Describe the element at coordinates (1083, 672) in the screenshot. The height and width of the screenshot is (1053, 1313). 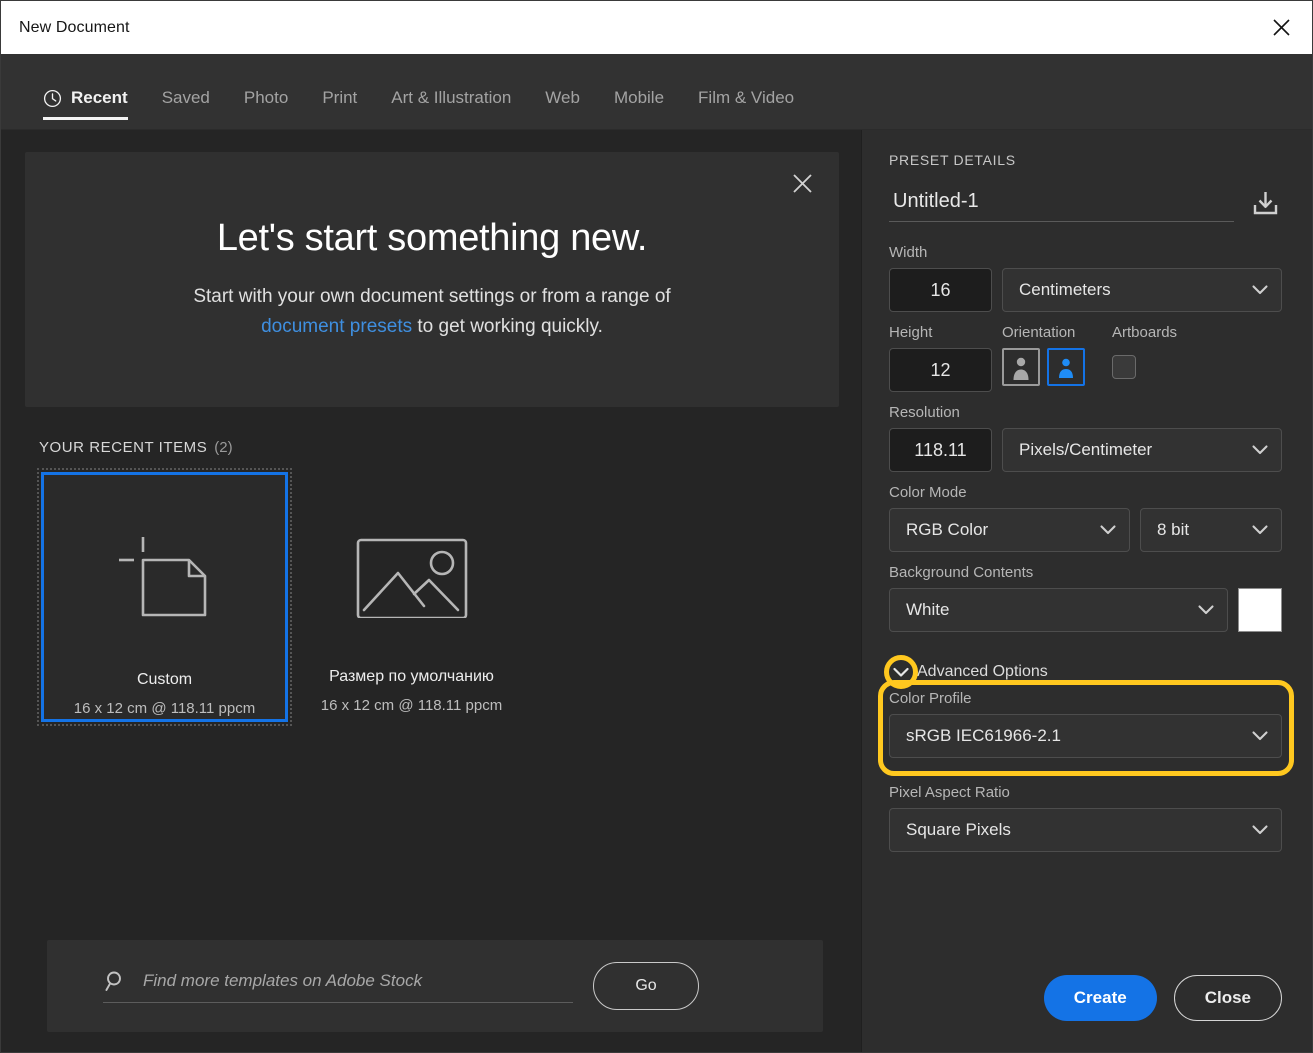
I see `advanced-options-toggle-row: Advanced Options` at that location.